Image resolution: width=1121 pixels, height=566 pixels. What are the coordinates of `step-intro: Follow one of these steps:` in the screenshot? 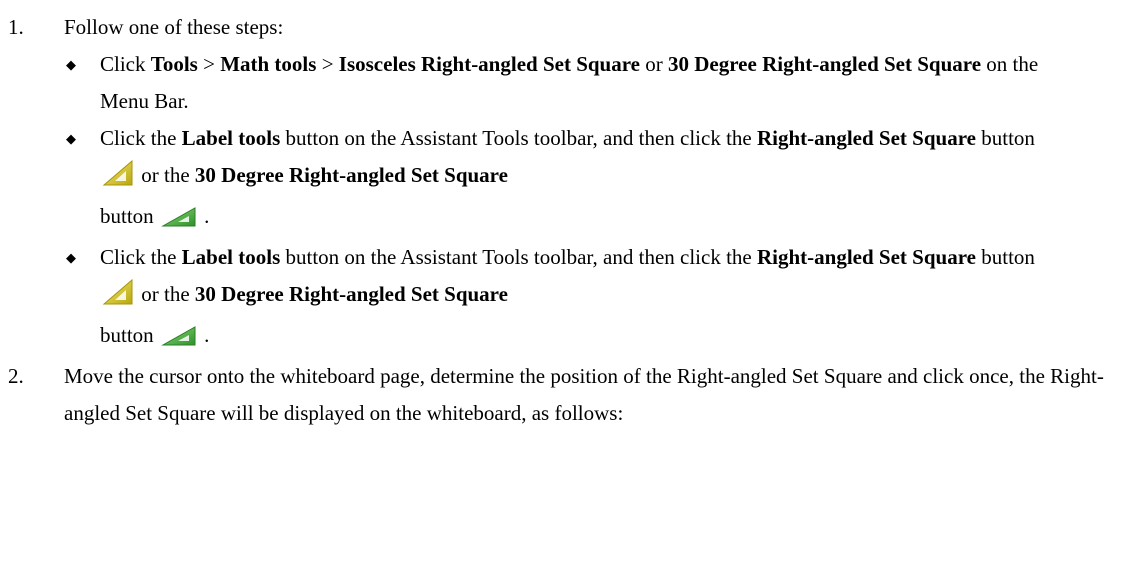 It's located at (174, 27).